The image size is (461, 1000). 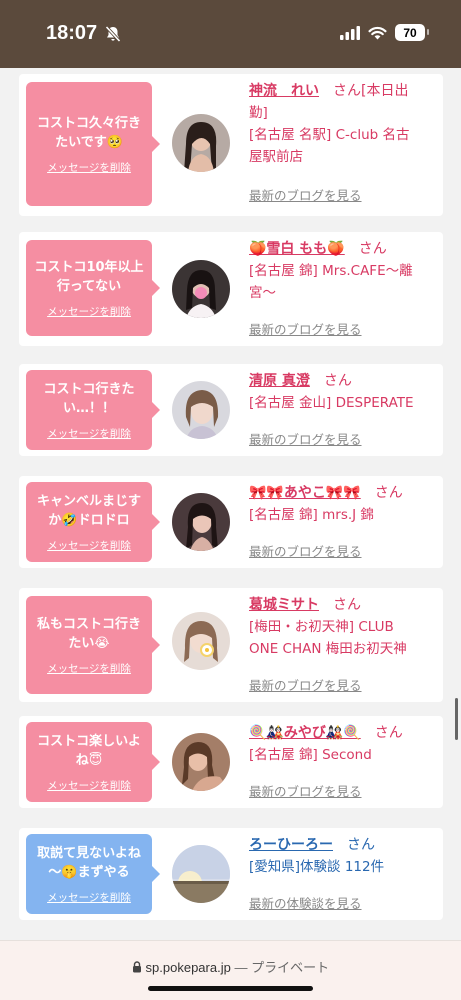 What do you see at coordinates (310, 755) in the screenshot?
I see `shop-line: [名古屋 錦] Second` at bounding box center [310, 755].